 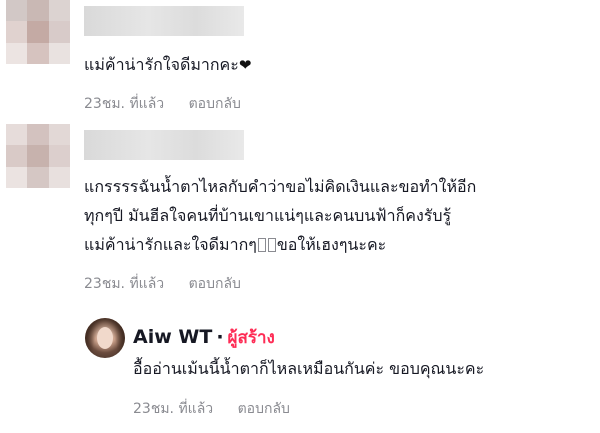 I want to click on reply-time: 23ชม. ที่แล้ว, so click(x=173, y=409).